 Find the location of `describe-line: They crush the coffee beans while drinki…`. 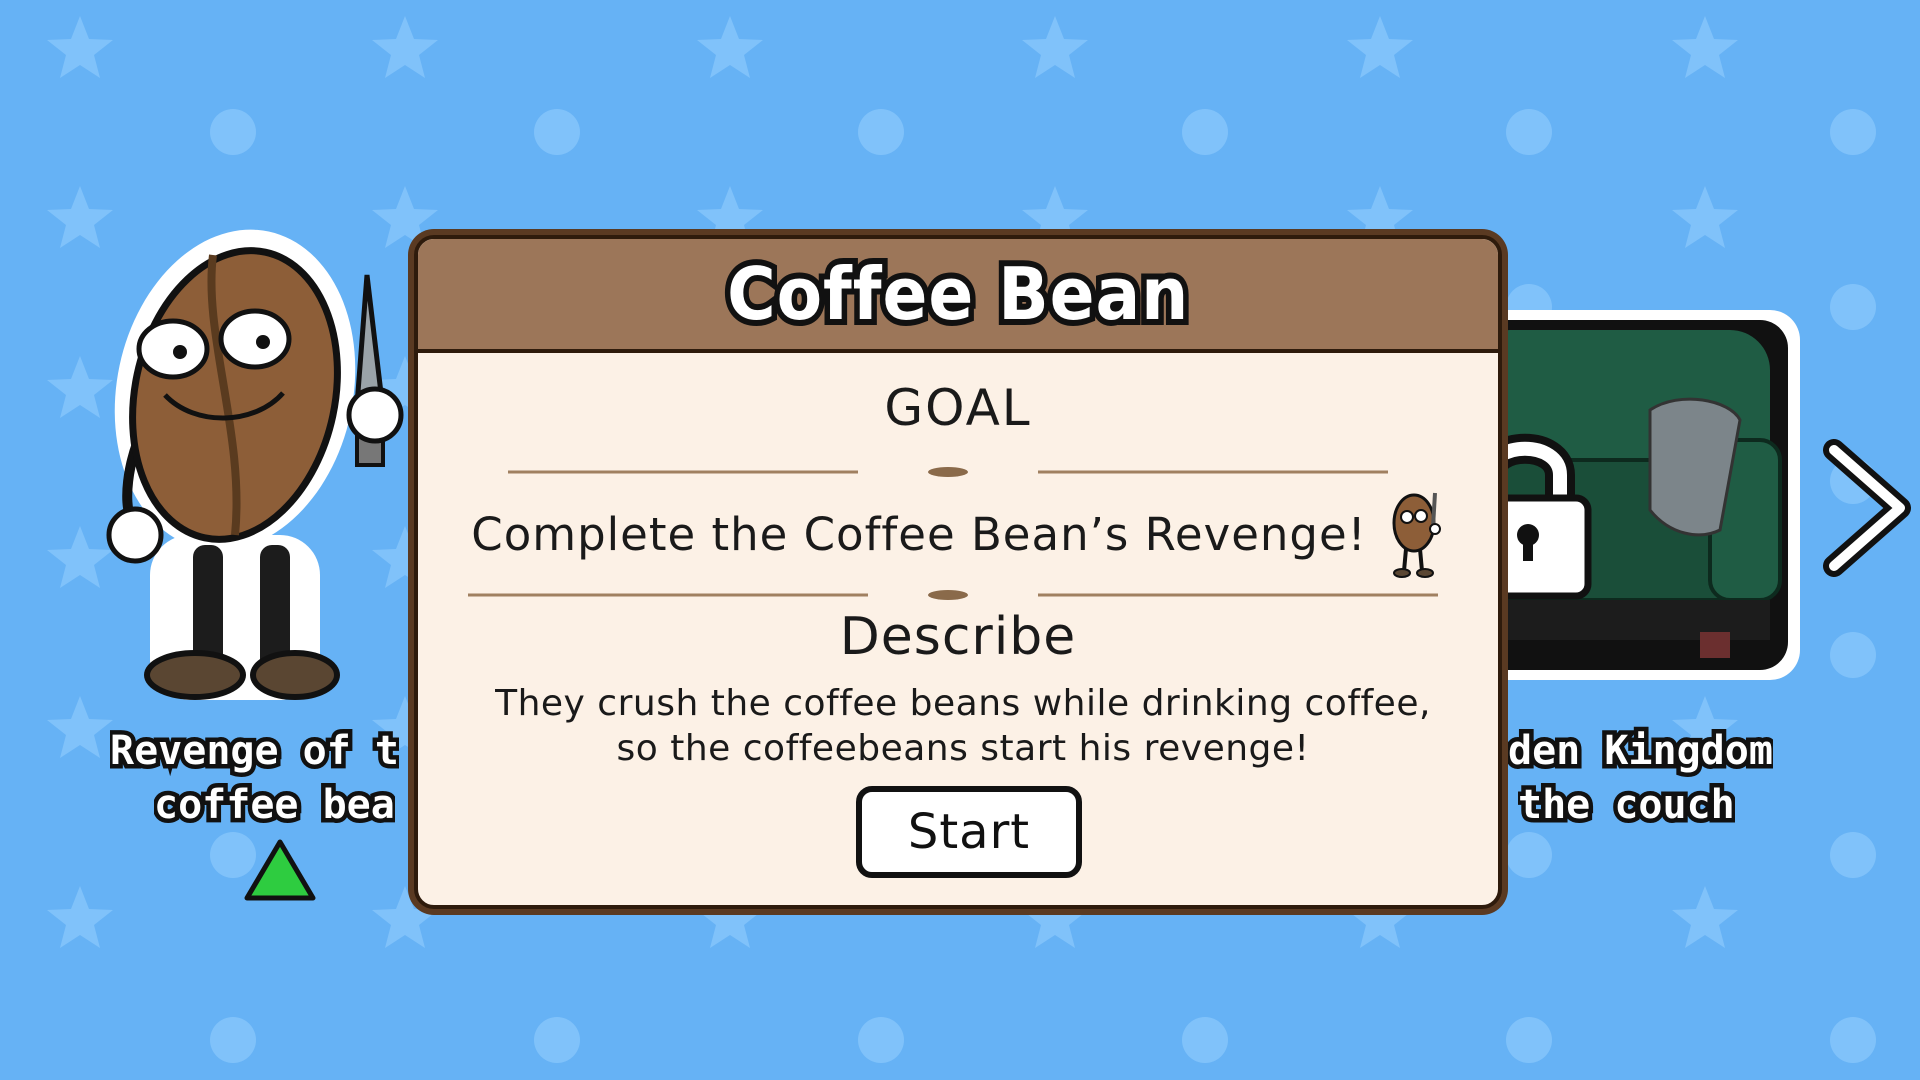

describe-line: They crush the coffee beans while drinki… is located at coordinates (963, 703).